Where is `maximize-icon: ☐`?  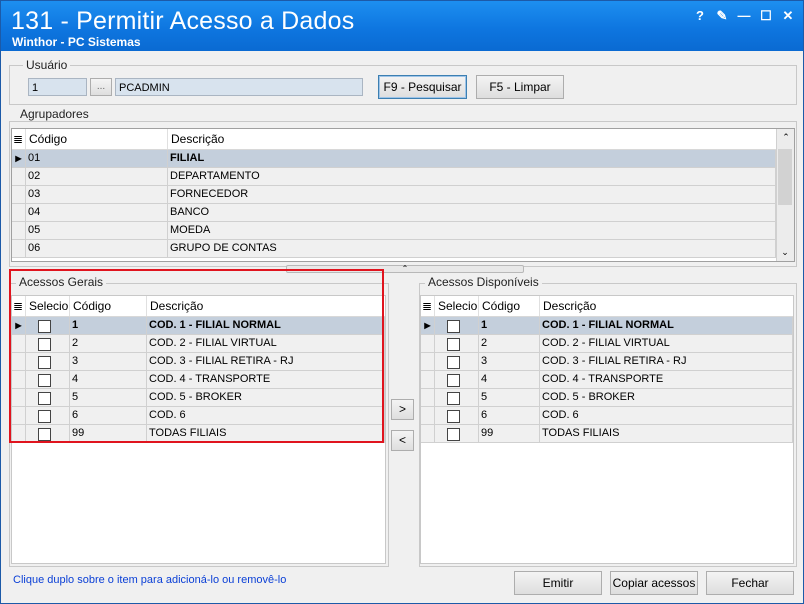 maximize-icon: ☐ is located at coordinates (766, 16).